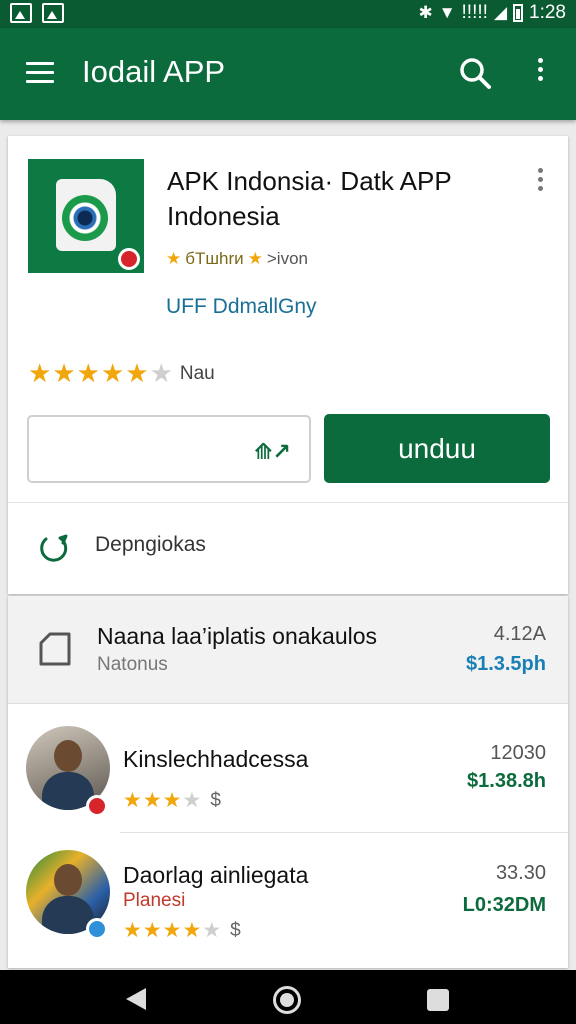 Image resolution: width=576 pixels, height=1024 pixels. I want to click on rating-summary: ★ бTшhrи ★ >ivon, so click(237, 259).